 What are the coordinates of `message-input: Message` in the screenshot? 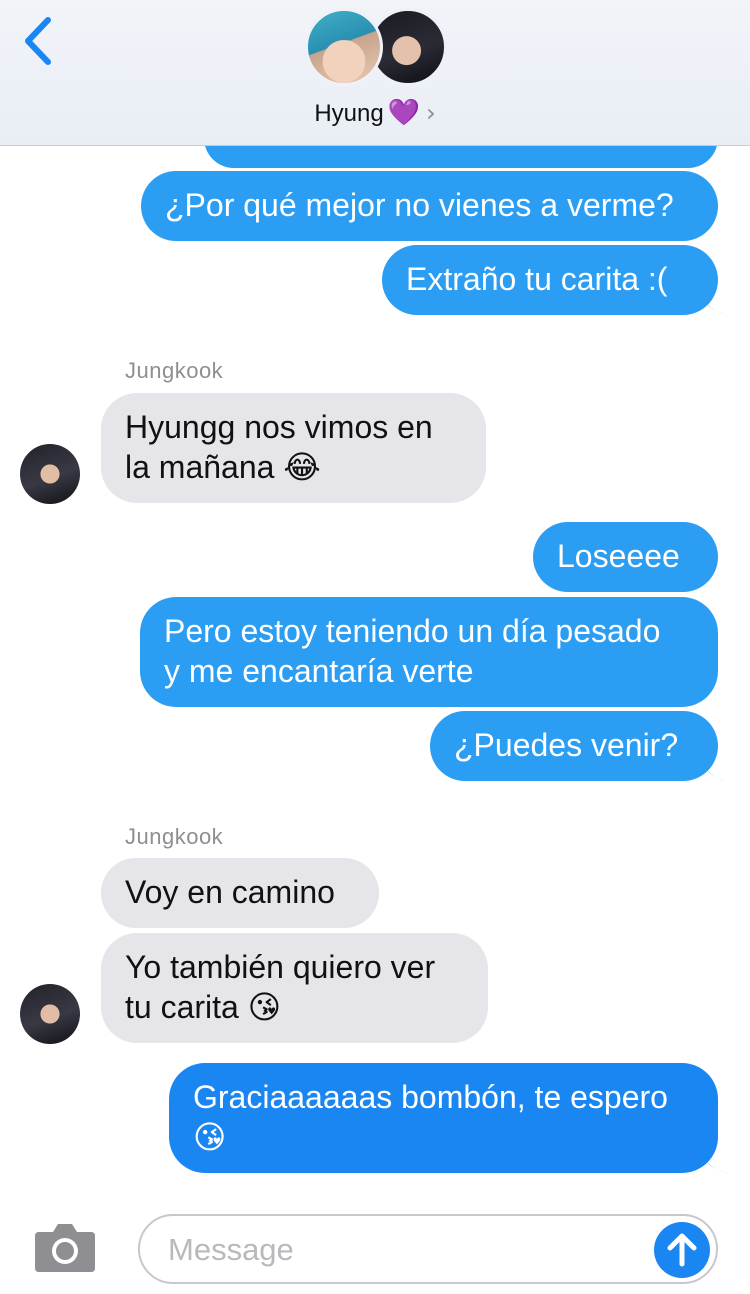 It's located at (428, 1249).